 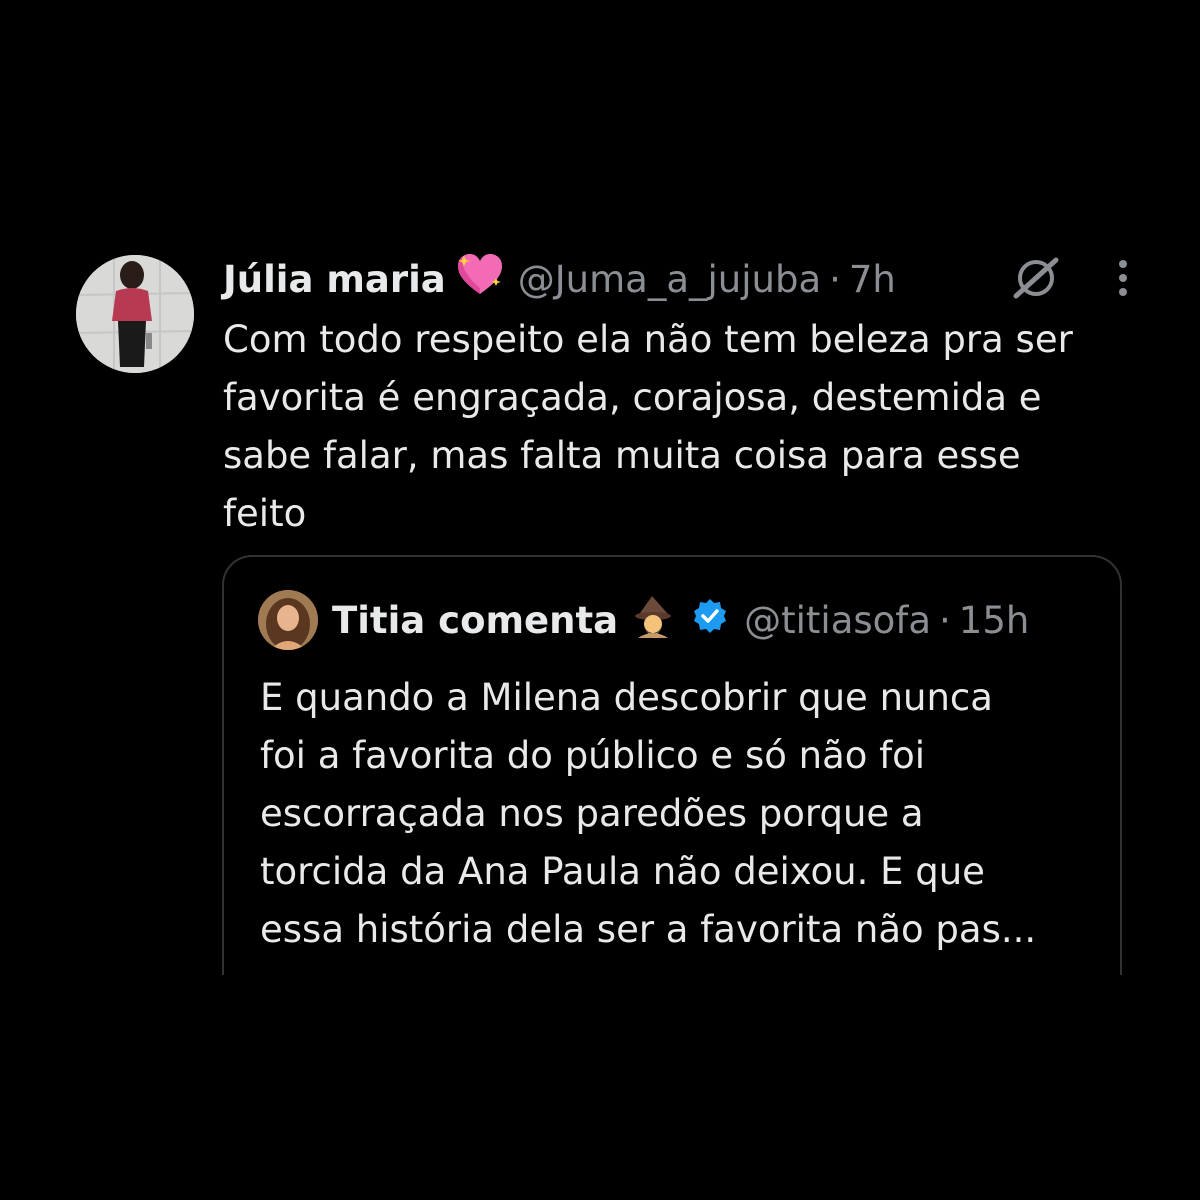 What do you see at coordinates (135, 314) in the screenshot?
I see `avatar` at bounding box center [135, 314].